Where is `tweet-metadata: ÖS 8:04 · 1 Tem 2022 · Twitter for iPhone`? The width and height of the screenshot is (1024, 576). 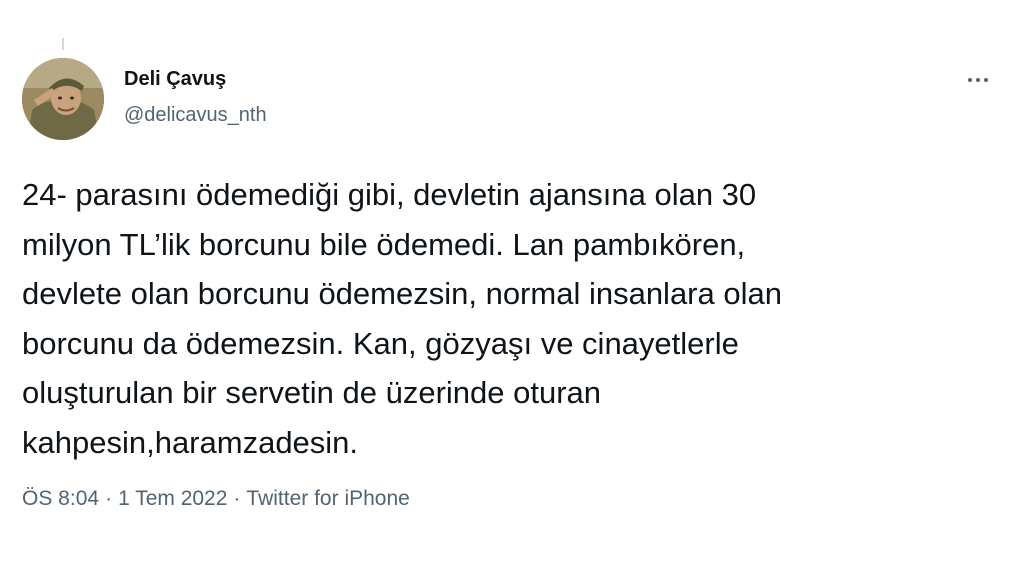 tweet-metadata: ÖS 8:04 · 1 Tem 2022 · Twitter for iPhone is located at coordinates (216, 499).